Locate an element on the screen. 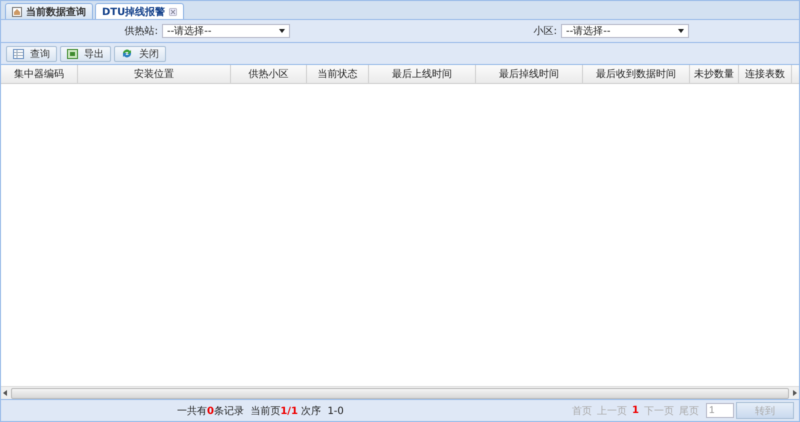  home-icon is located at coordinates (17, 11).